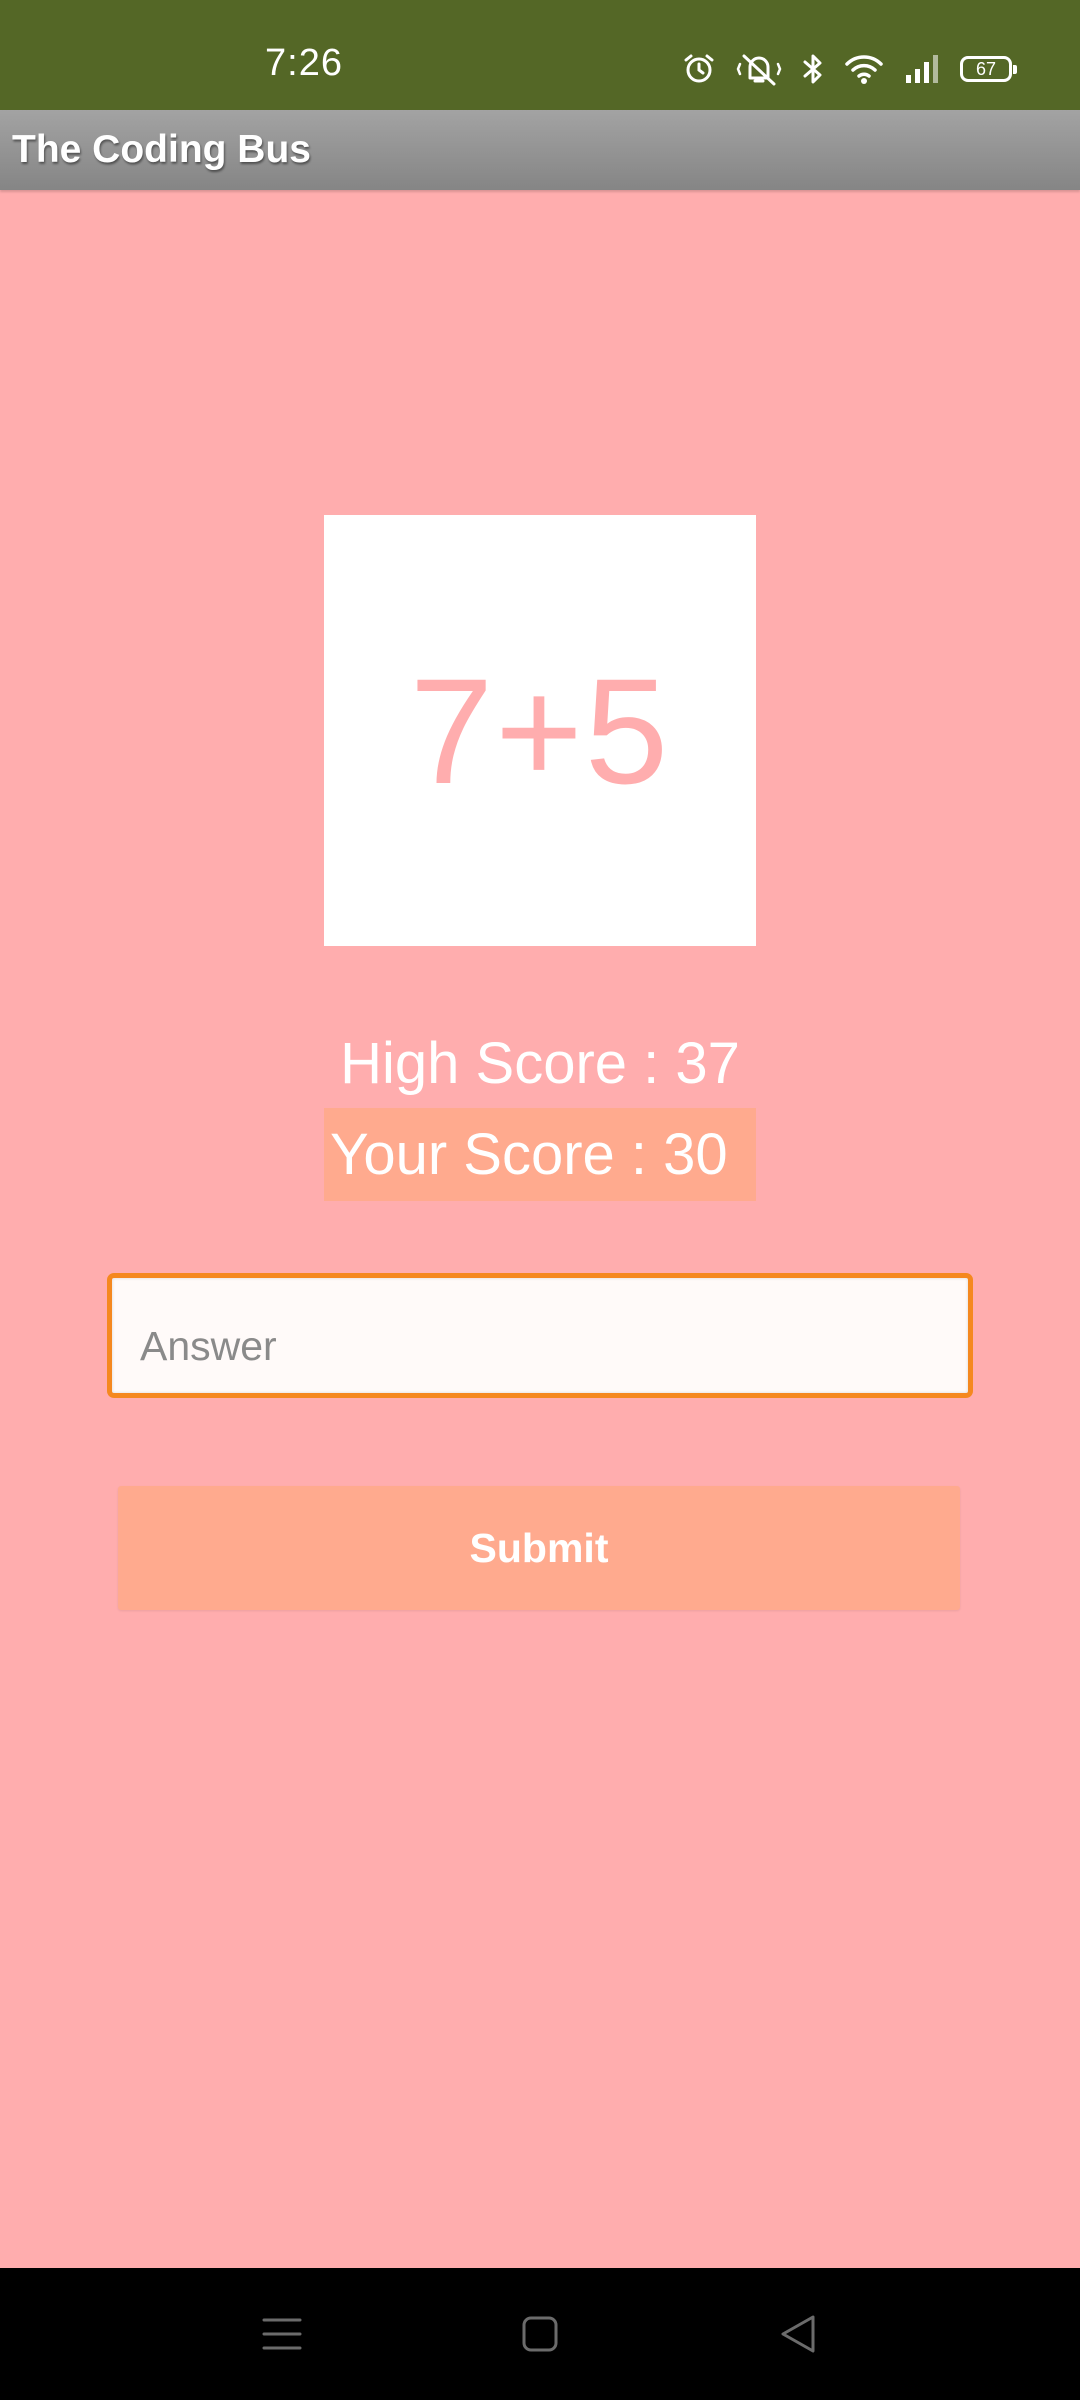  Describe the element at coordinates (539, 1548) in the screenshot. I see `submit-button: Submit` at that location.